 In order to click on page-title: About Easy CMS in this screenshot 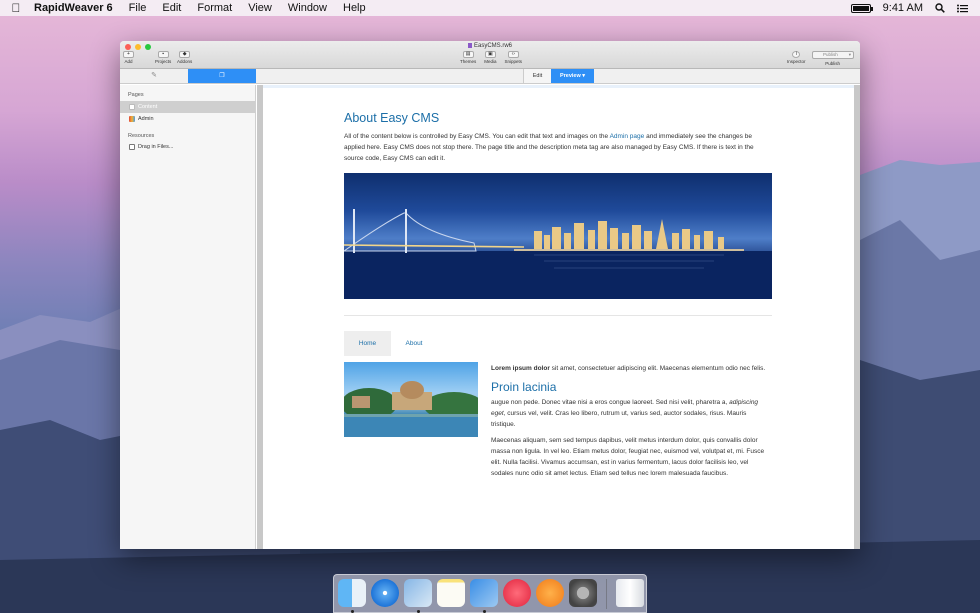, I will do `click(392, 118)`.